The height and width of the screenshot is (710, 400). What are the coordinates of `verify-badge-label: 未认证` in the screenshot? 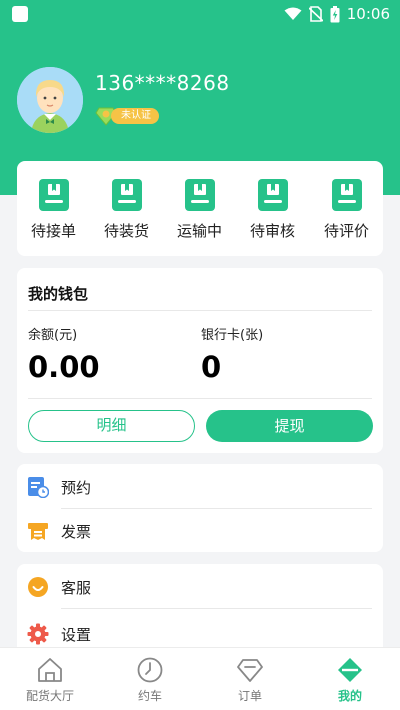 It's located at (135, 116).